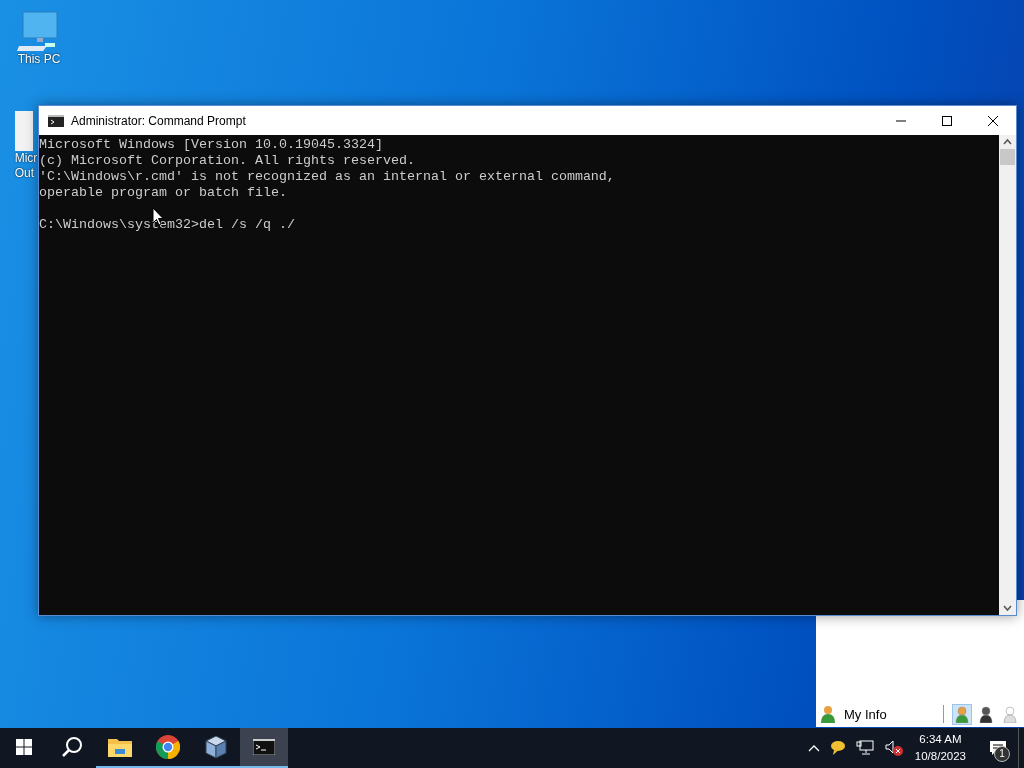  I want to click on maximize-icon, so click(947, 120).